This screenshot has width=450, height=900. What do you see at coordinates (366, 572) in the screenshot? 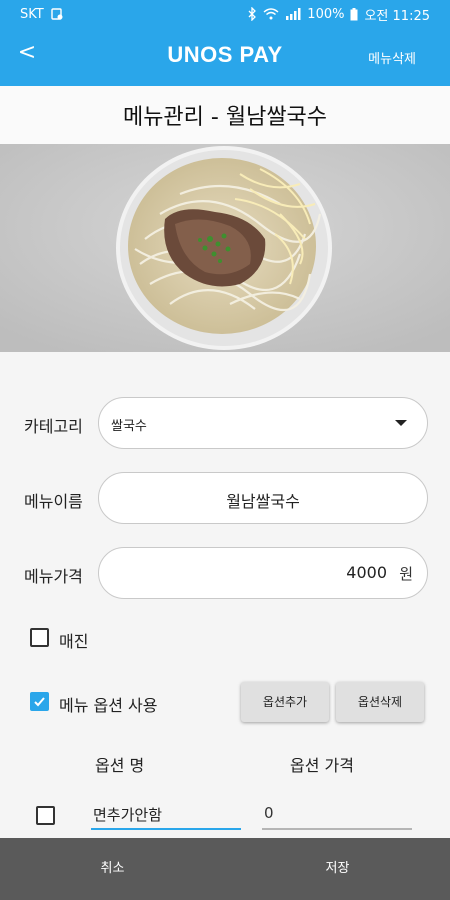
I see `menu-price-value: 4000` at bounding box center [366, 572].